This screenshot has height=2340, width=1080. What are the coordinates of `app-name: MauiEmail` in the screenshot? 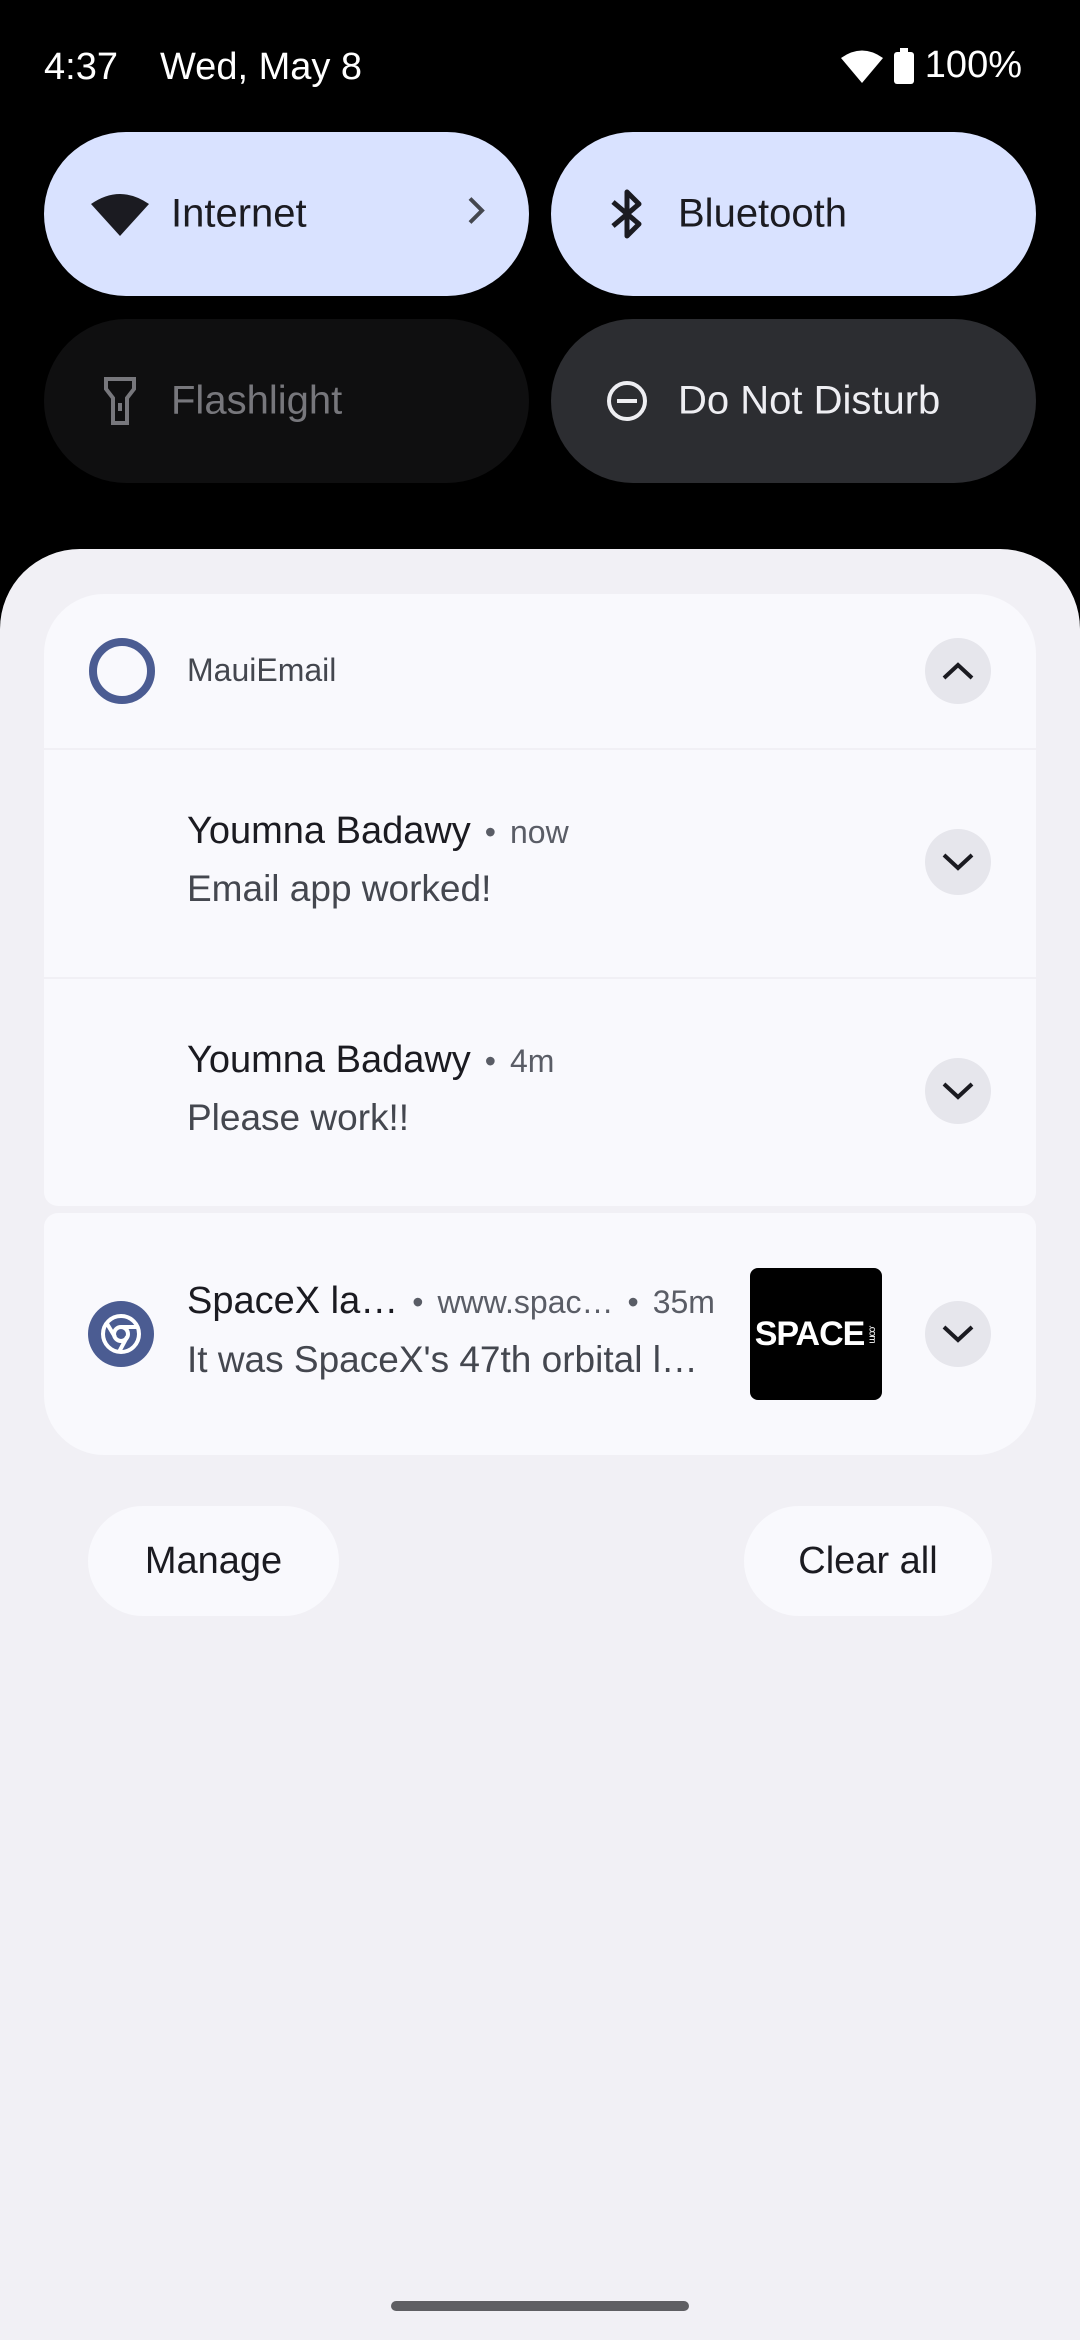 It's located at (262, 670).